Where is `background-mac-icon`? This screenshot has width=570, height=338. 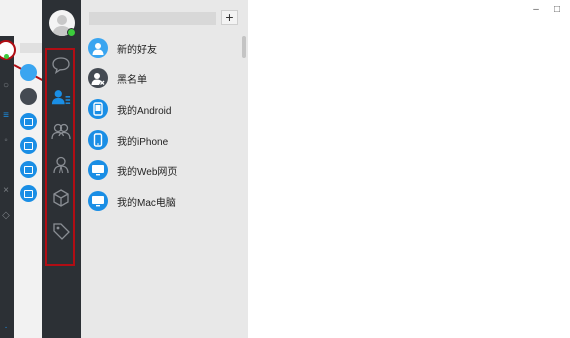
background-mac-icon is located at coordinates (28, 193).